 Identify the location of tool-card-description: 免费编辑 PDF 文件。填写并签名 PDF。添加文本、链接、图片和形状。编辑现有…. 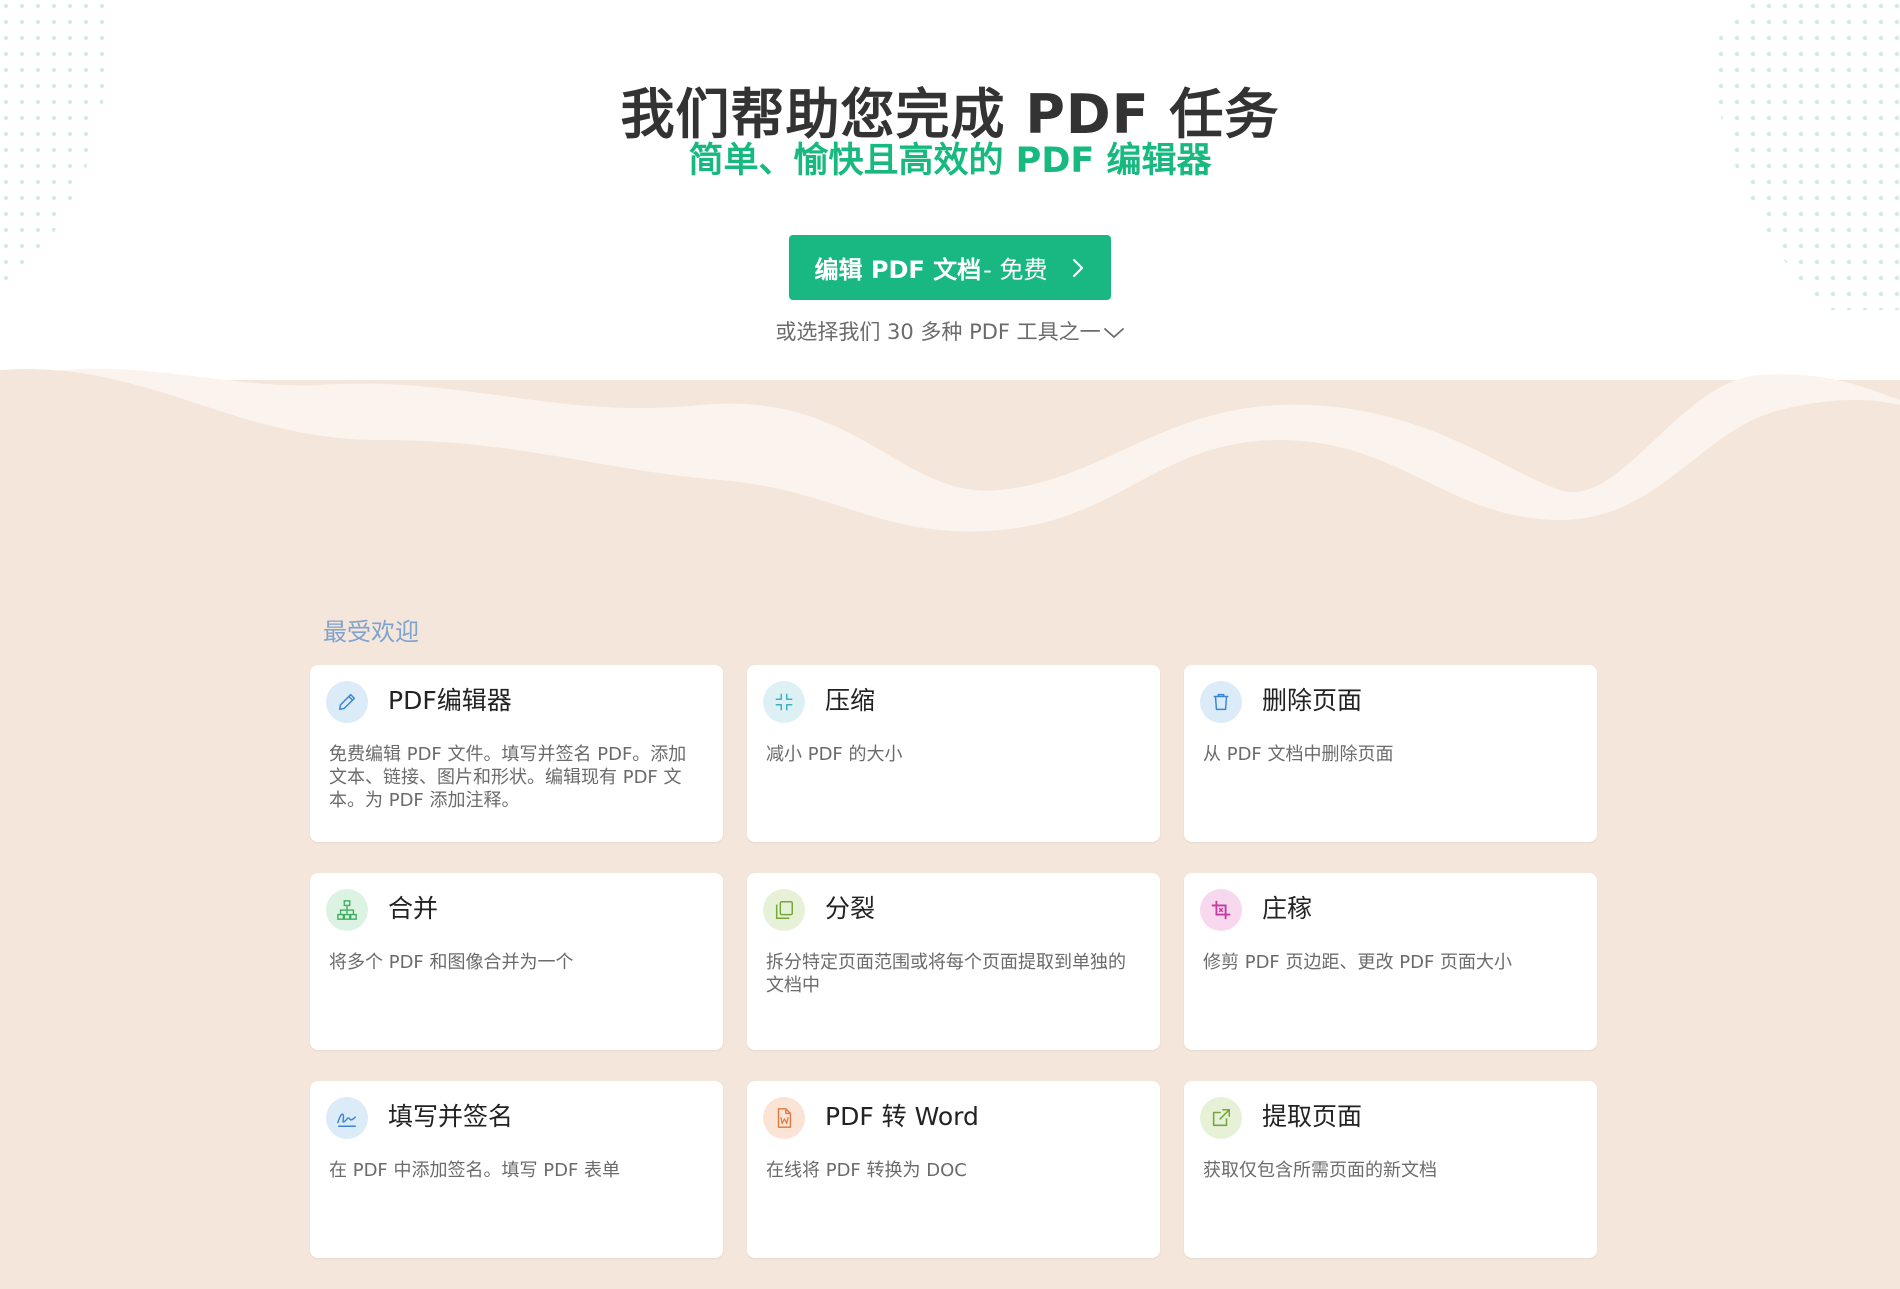
(508, 777).